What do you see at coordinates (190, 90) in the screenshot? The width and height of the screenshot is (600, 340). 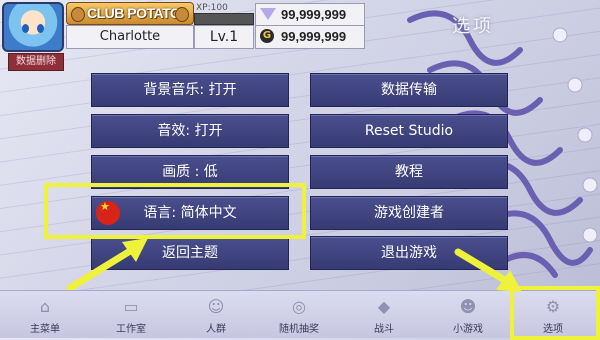 I see `bgm-toggle-button: 背景音乐: 打开` at bounding box center [190, 90].